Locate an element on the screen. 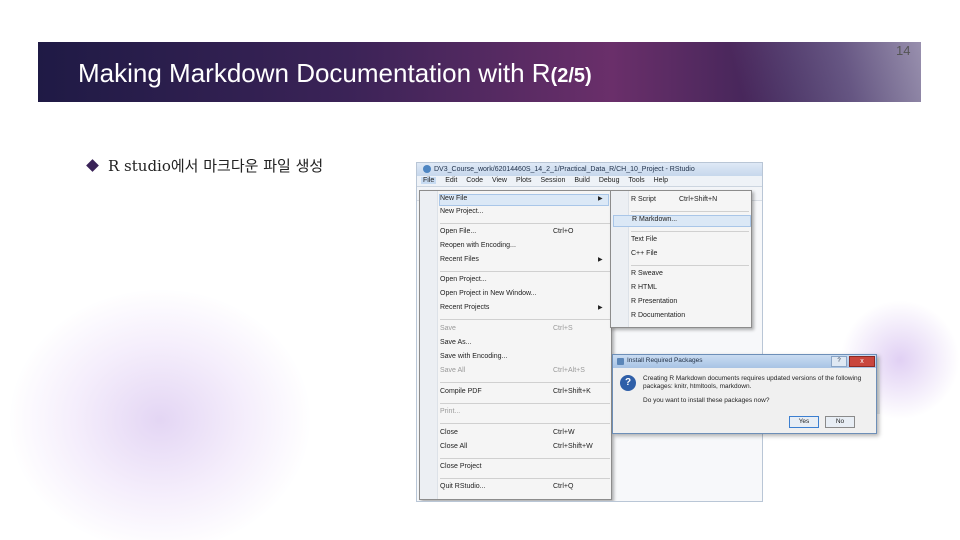 This screenshot has height=540, width=960. menu-item-shortcut: Ctrl+W is located at coordinates (564, 432).